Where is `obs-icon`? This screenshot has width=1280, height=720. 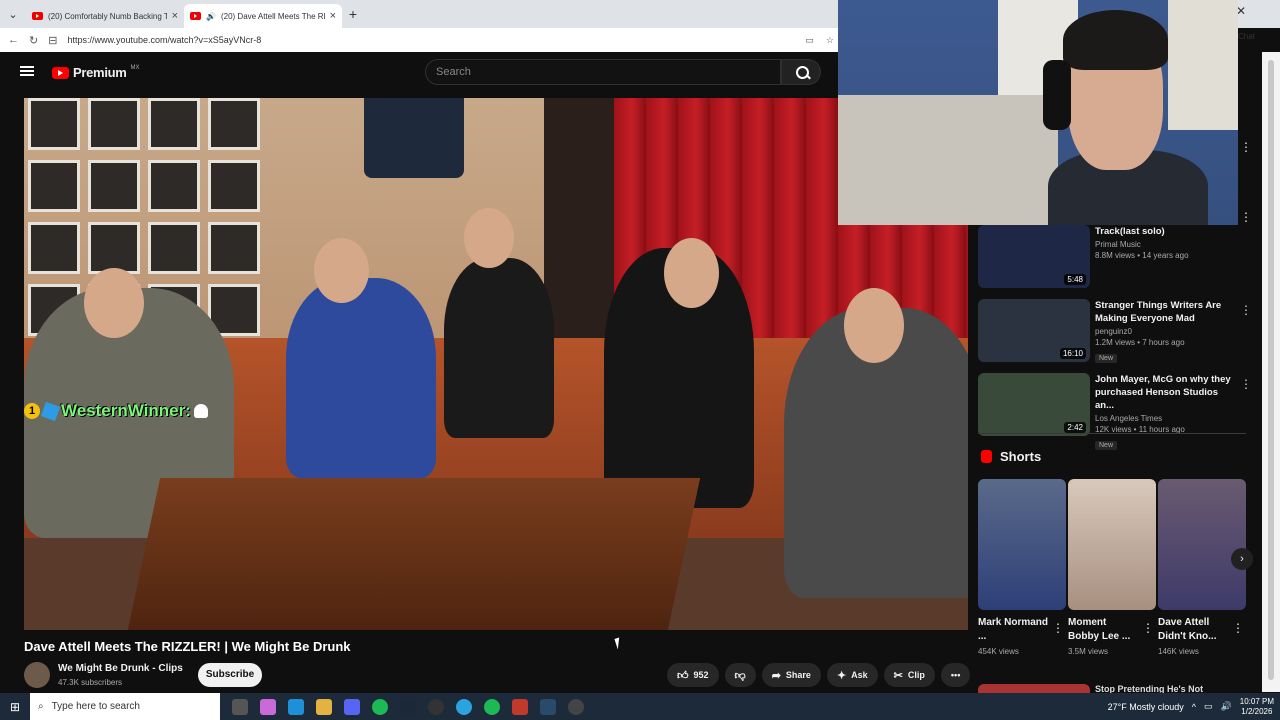 obs-icon is located at coordinates (436, 706).